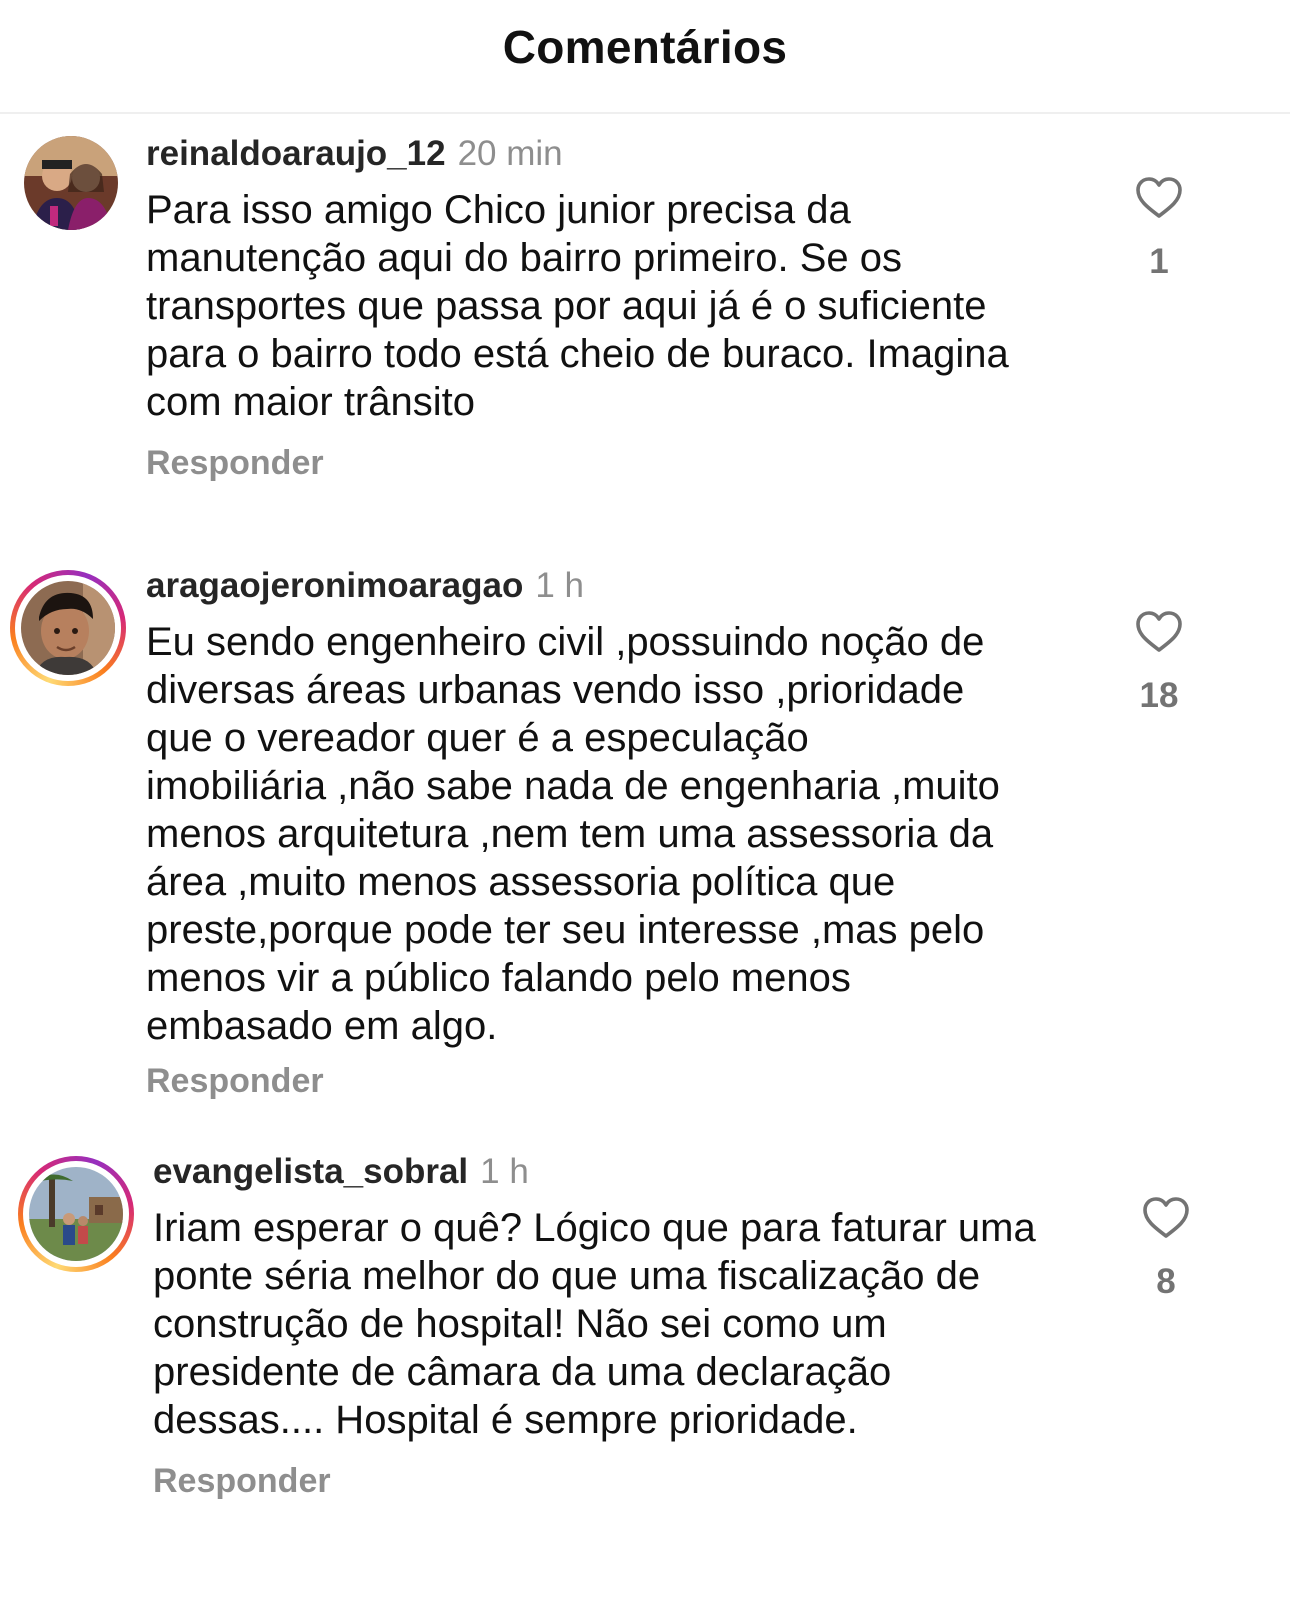 The image size is (1290, 1618). Describe the element at coordinates (520, 1324) in the screenshot. I see `comment-line: construção de hospital! Não sei como um` at that location.